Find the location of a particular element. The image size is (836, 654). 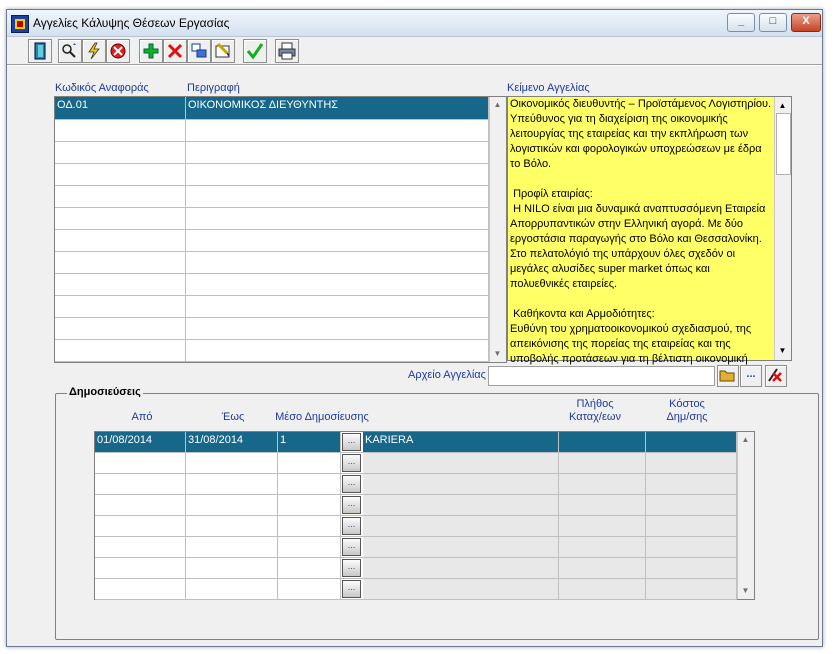

save-button is located at coordinates (255, 51).